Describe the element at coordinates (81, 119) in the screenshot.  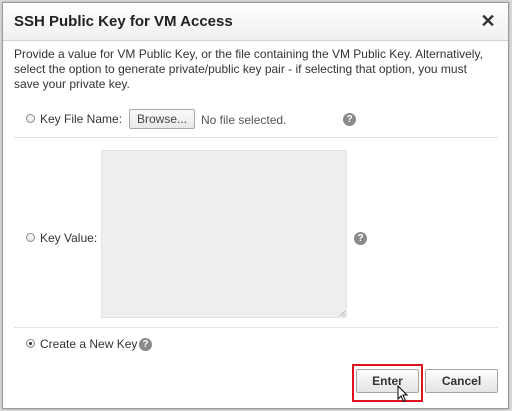
I see `key-file-label: Key File Name:` at that location.